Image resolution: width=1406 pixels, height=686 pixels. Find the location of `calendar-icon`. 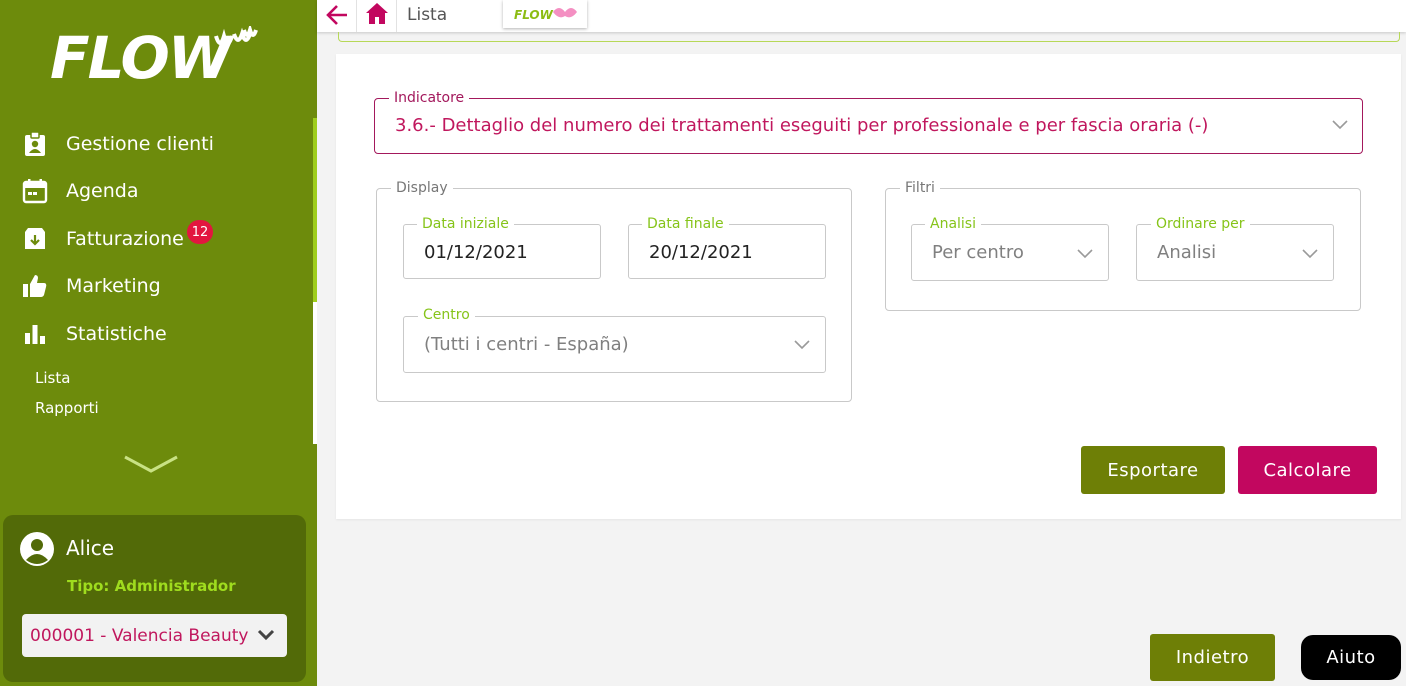

calendar-icon is located at coordinates (35, 191).